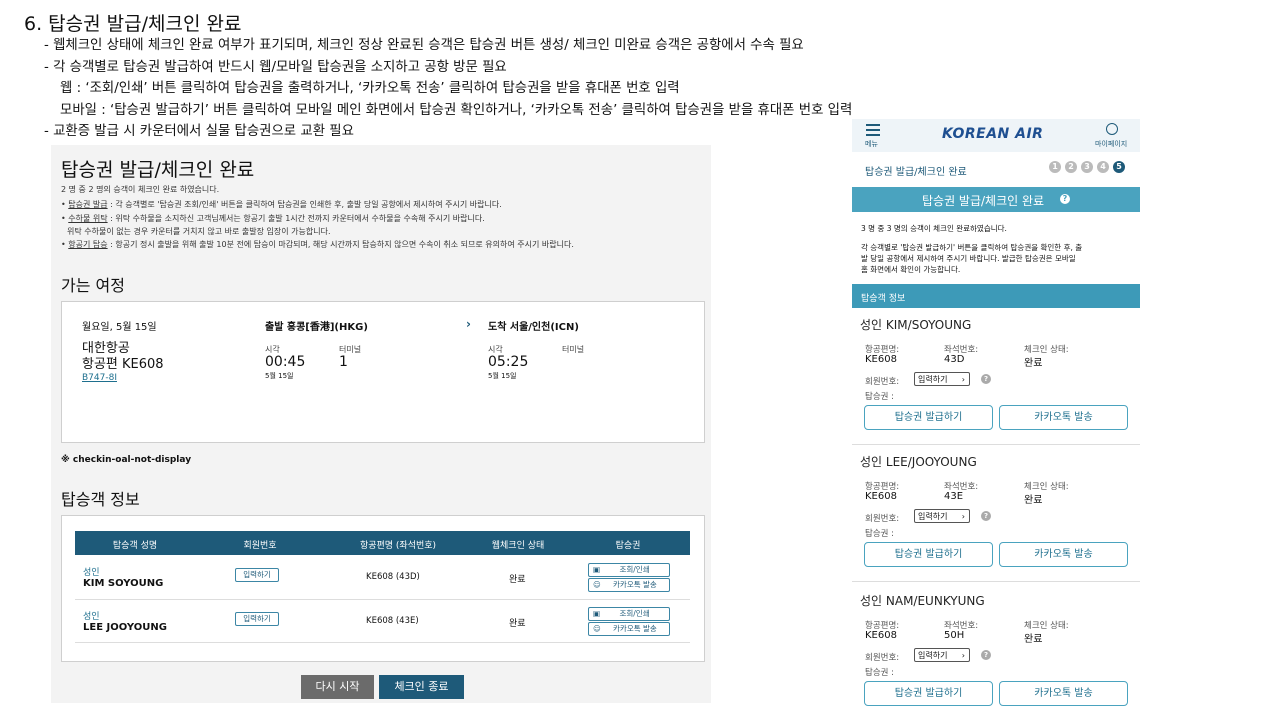 The image size is (1280, 720). What do you see at coordinates (916, 172) in the screenshot?
I see `mobile-breadcrumb: 탑승권 발급/체크인 완료` at bounding box center [916, 172].